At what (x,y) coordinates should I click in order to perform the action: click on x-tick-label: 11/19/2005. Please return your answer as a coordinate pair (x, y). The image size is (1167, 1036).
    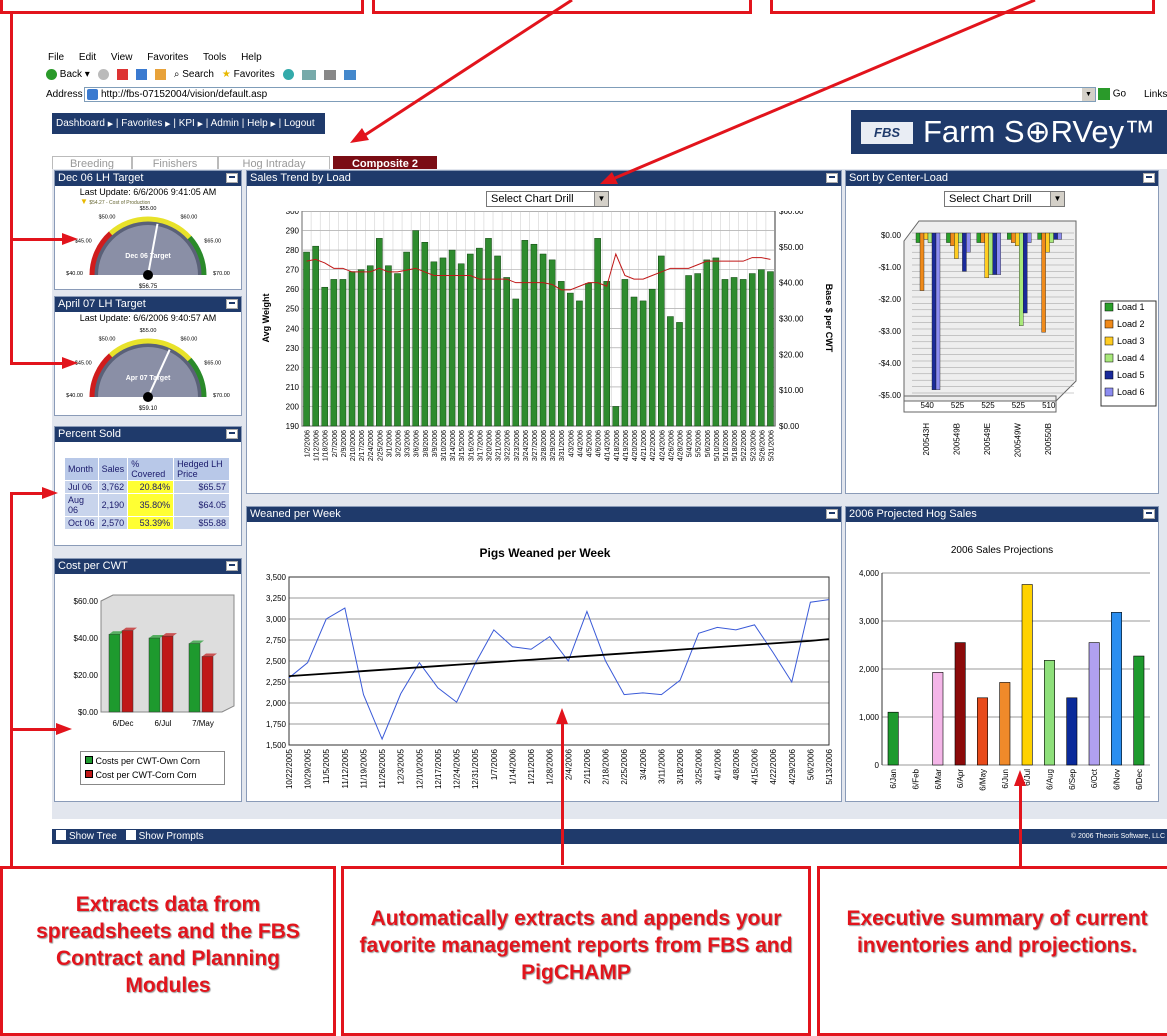
    Looking at the image, I should click on (363, 768).